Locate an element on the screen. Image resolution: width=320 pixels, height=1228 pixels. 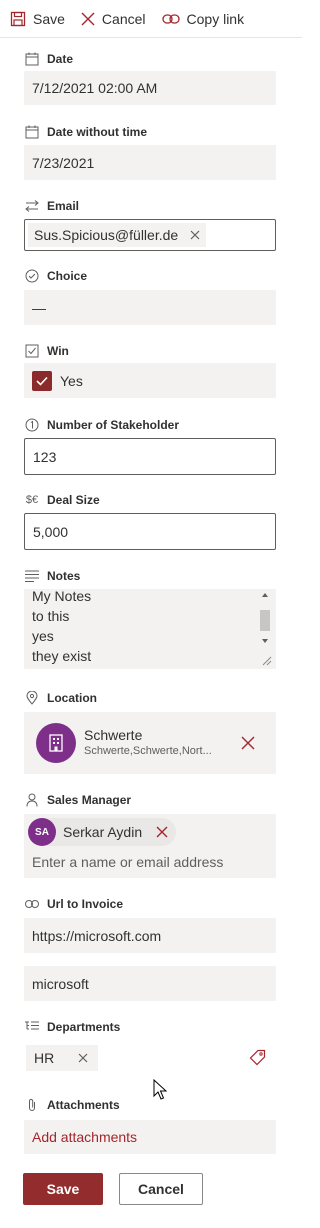
tag-picker-icon is located at coordinates (257, 1057).